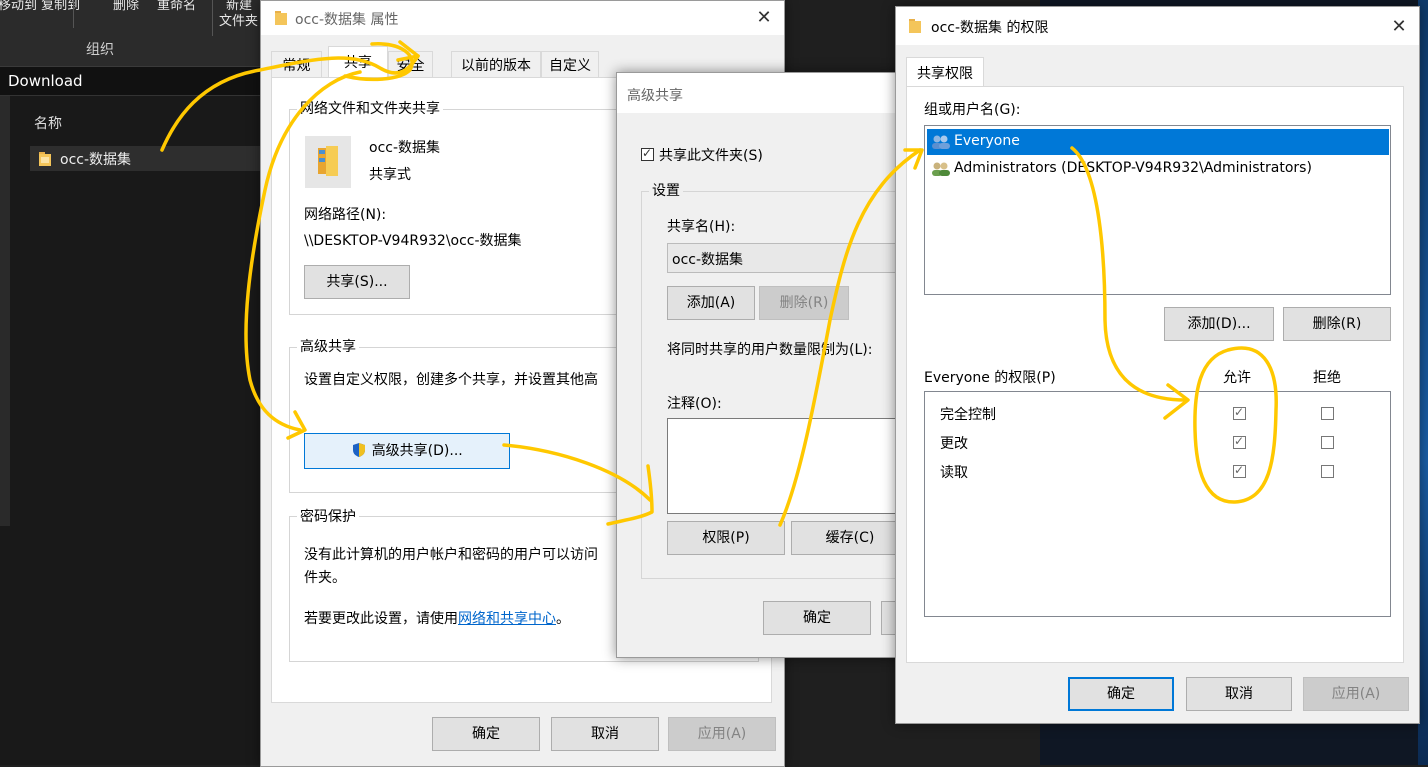 This screenshot has width=1428, height=767. Describe the element at coordinates (131, 81) in the screenshot. I see `address-bar: Download` at that location.